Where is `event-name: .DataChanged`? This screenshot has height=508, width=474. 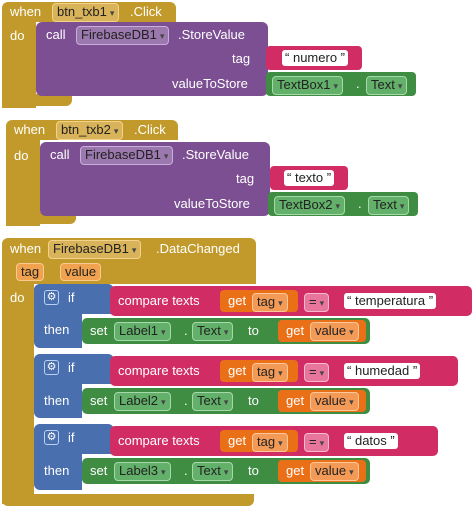
event-name: .DataChanged is located at coordinates (198, 248).